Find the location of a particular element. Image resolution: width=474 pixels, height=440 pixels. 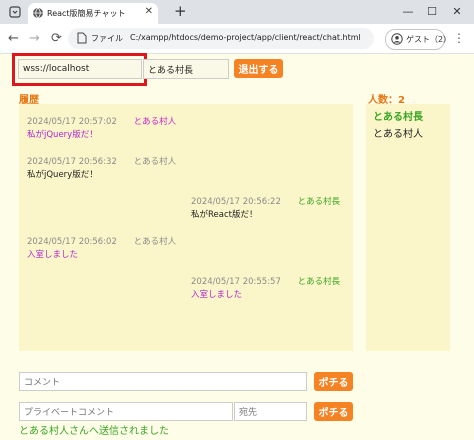

send-comment-button: ポチる is located at coordinates (333, 381).